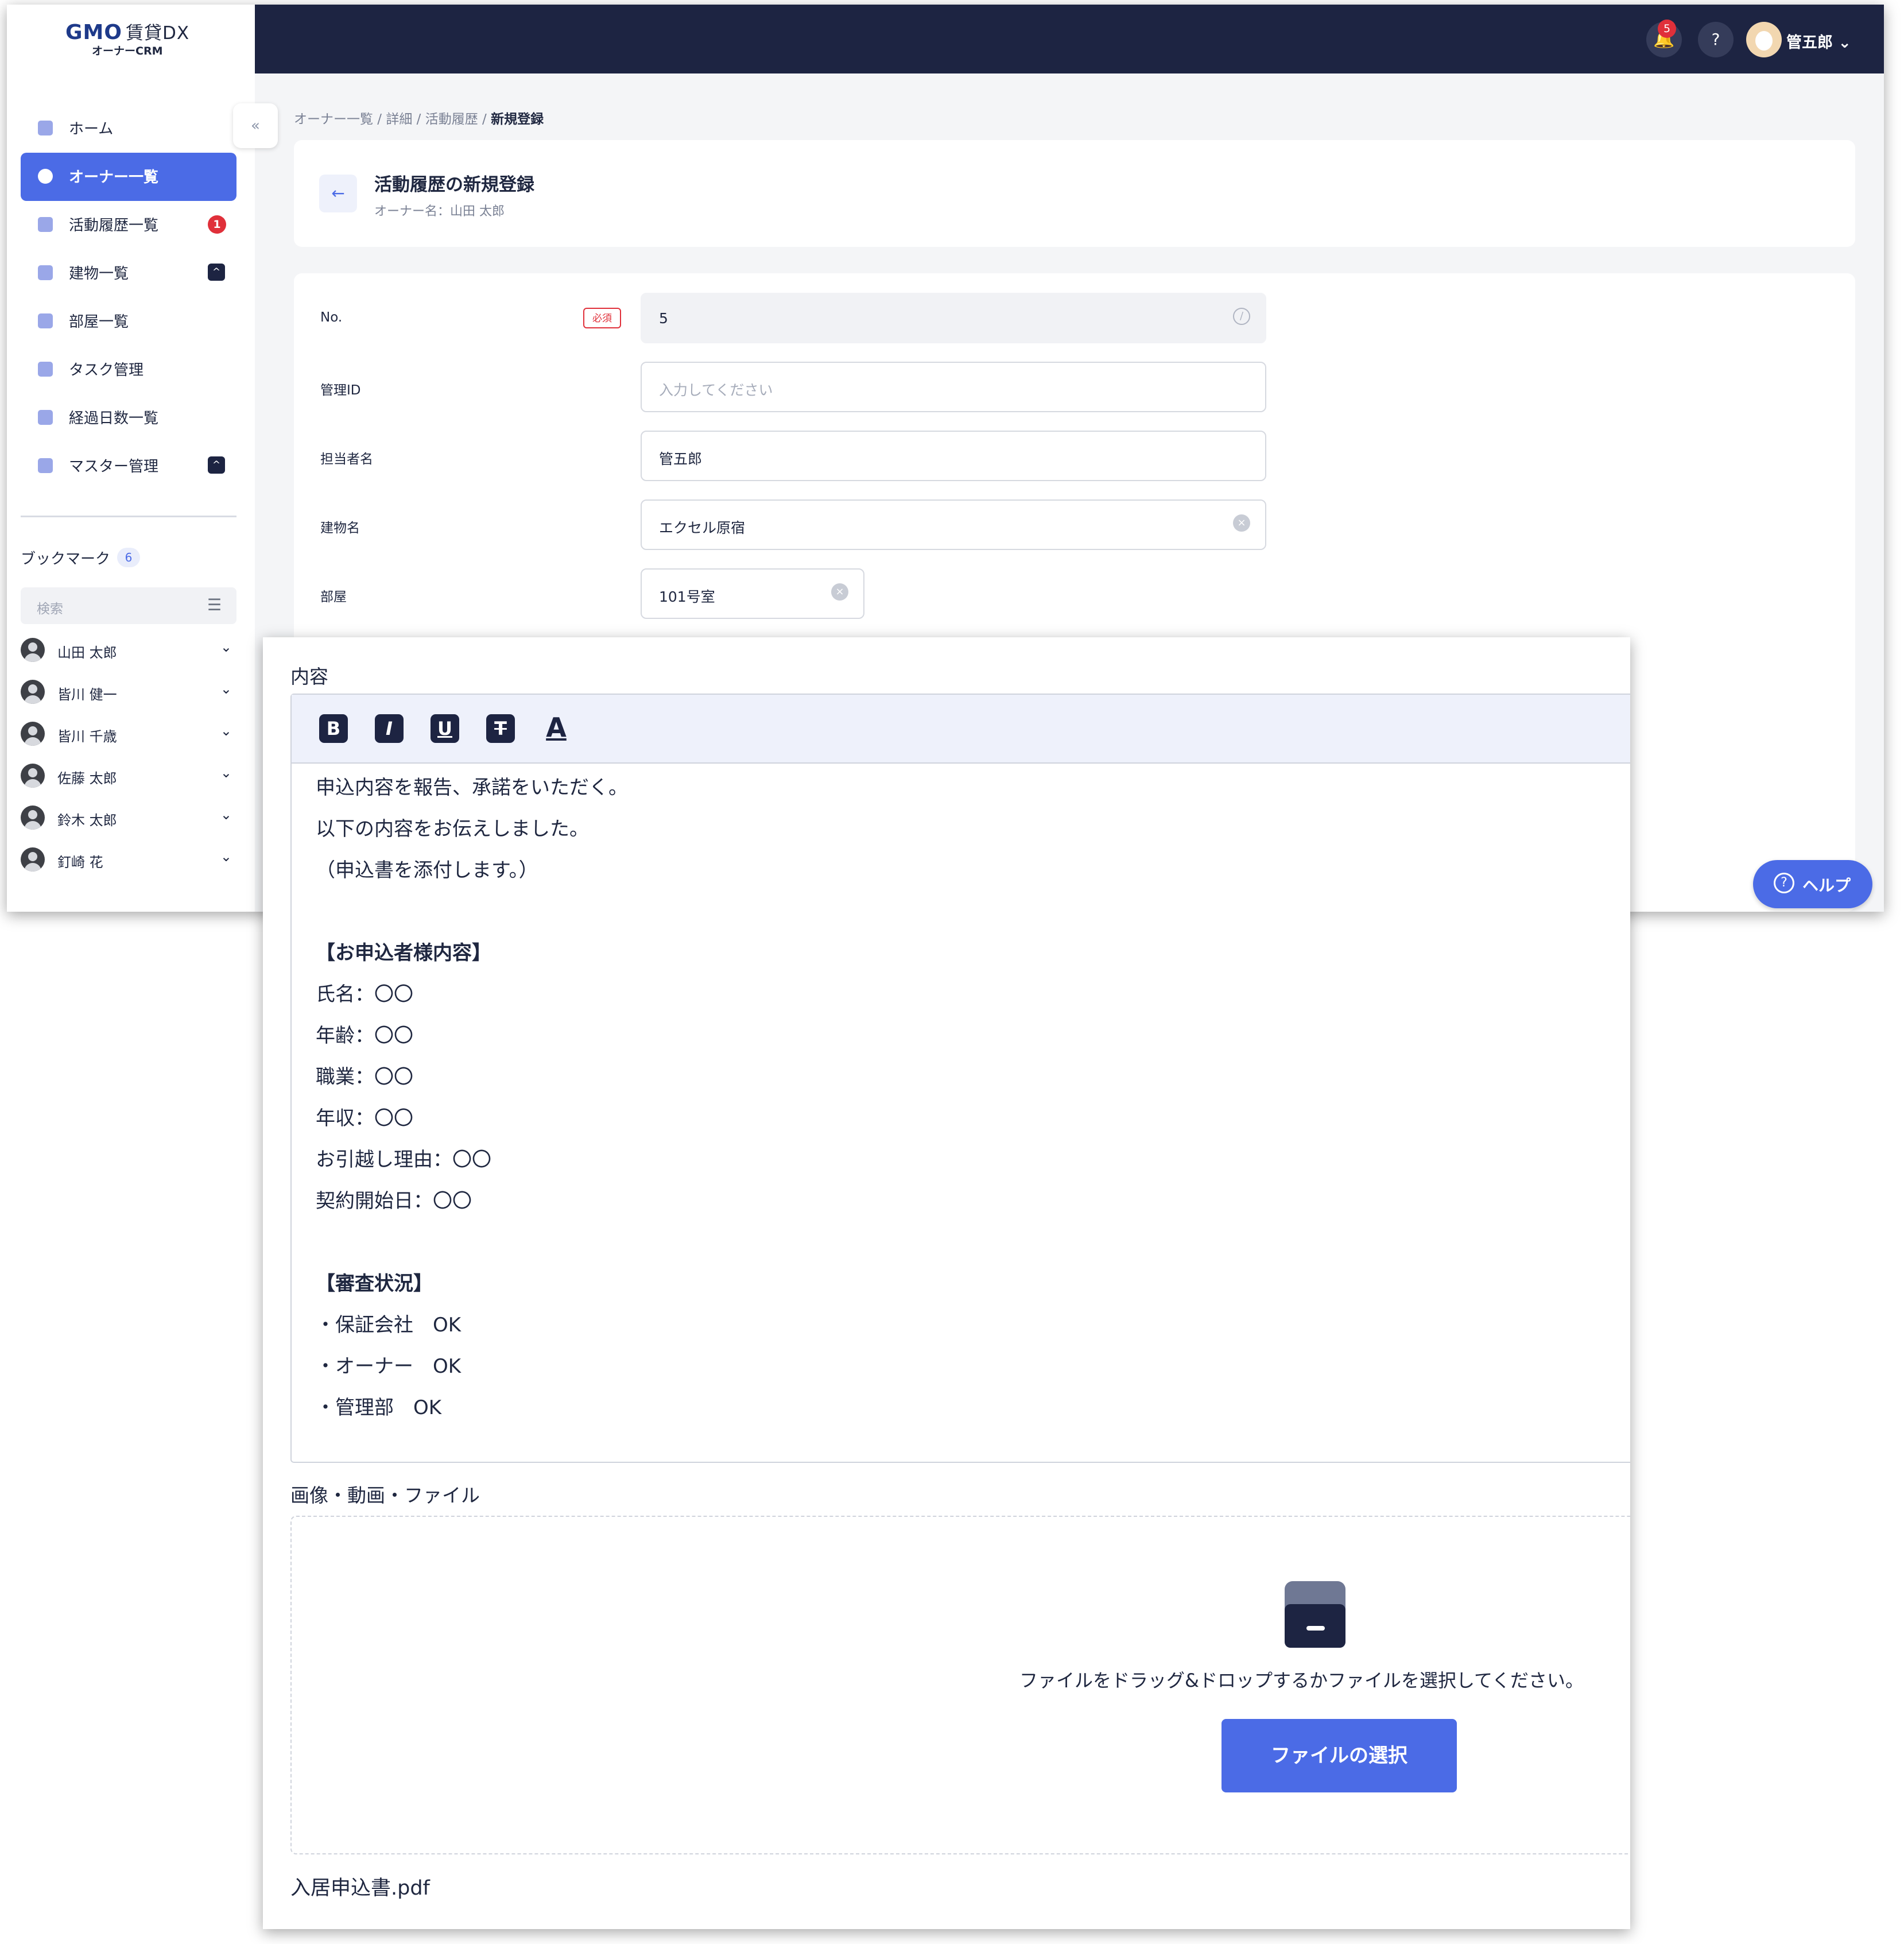 The image size is (1904, 1944). Describe the element at coordinates (1241, 316) in the screenshot. I see `disabled-icon: /` at that location.